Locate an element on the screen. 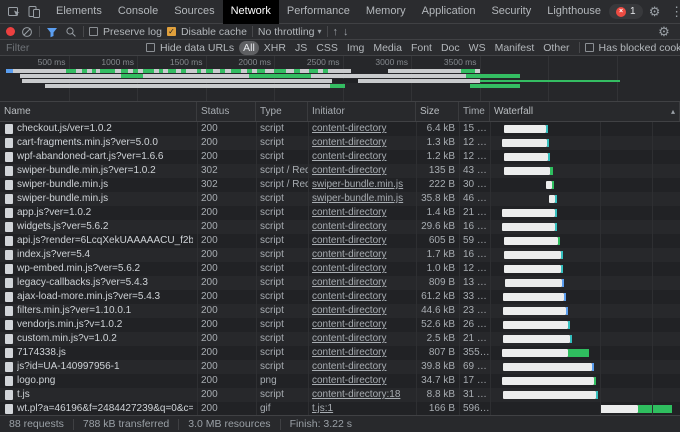 The image size is (680, 432). filter-type-font: Font is located at coordinates (421, 48).